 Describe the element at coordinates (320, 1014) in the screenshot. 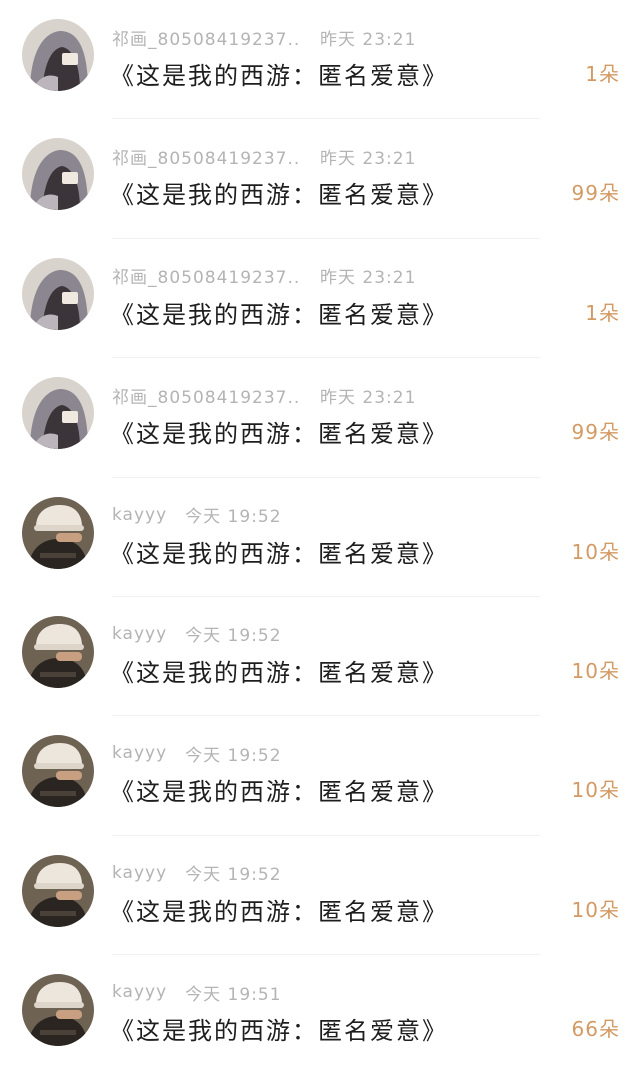

I see `list-item: kayyy 今天 19:51 《这是我的西游：匿名爱意》 66朵` at that location.